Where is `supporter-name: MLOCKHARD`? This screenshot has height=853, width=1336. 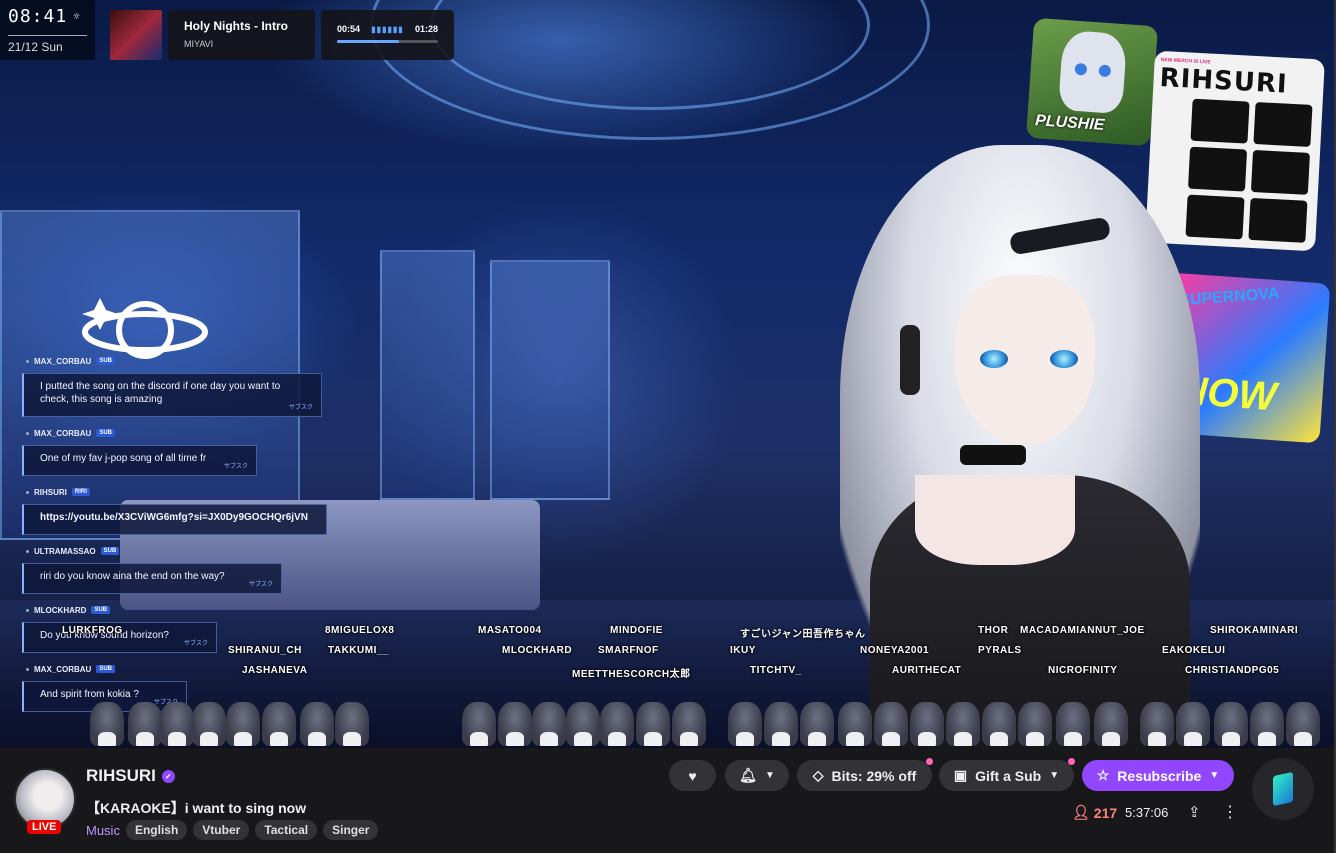
supporter-name: MLOCKHARD is located at coordinates (537, 650).